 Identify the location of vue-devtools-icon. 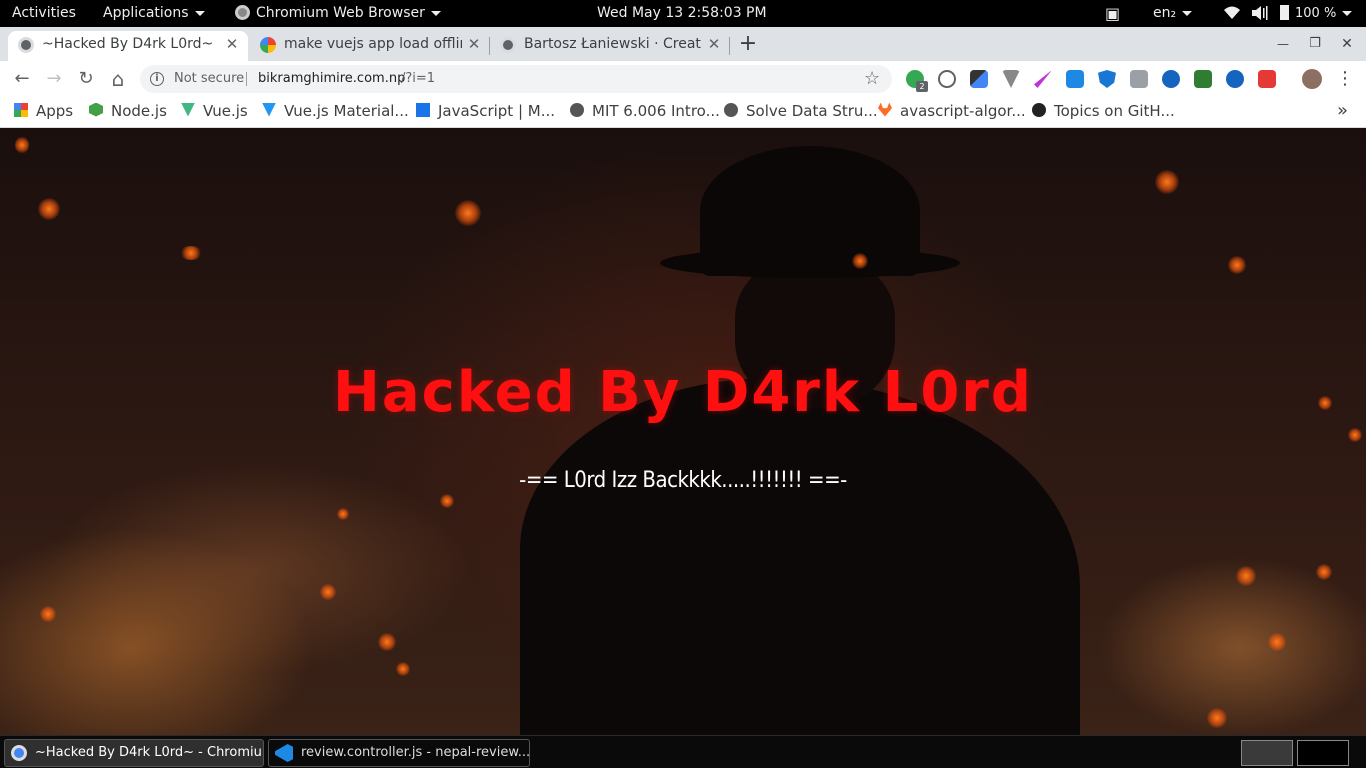
(1011, 79).